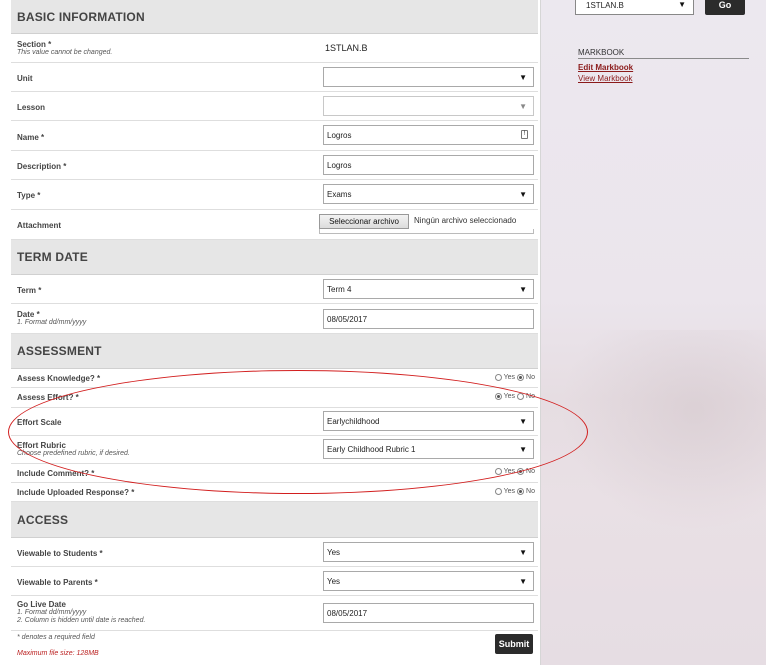 The height and width of the screenshot is (665, 766). Describe the element at coordinates (274, 106) in the screenshot. I see `row-lesson: Lesson ▼` at that location.